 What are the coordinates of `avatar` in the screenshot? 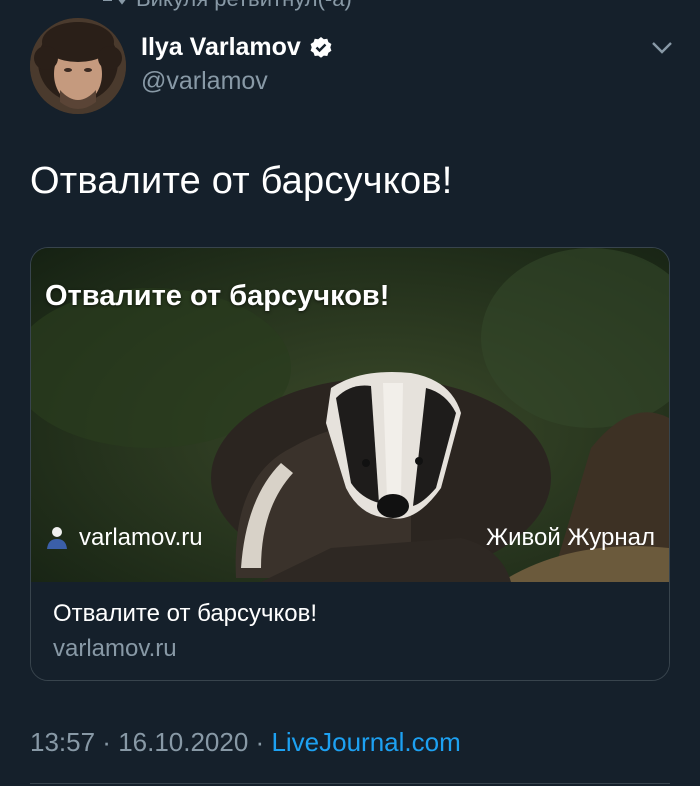 It's located at (78, 66).